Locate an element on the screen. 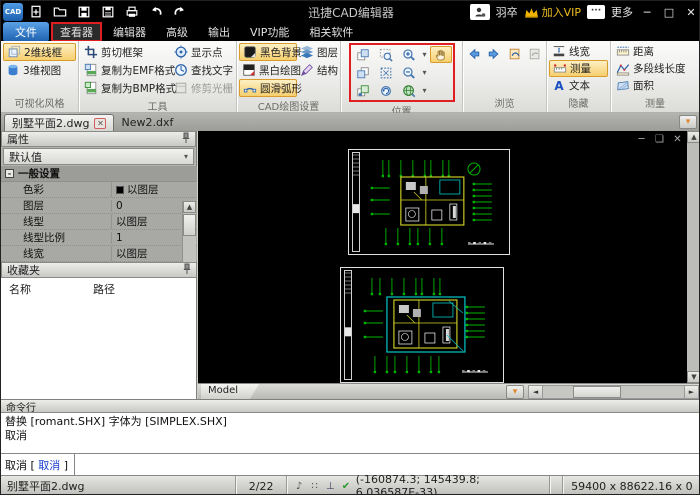  measure-toggle-button: 测量 is located at coordinates (578, 68).